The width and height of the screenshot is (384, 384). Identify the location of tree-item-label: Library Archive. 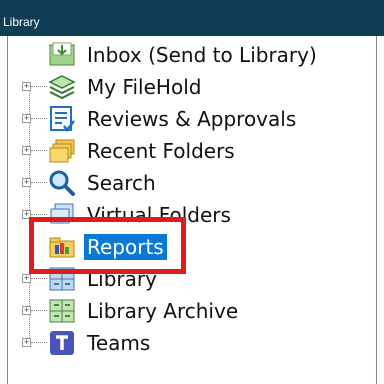
(163, 311).